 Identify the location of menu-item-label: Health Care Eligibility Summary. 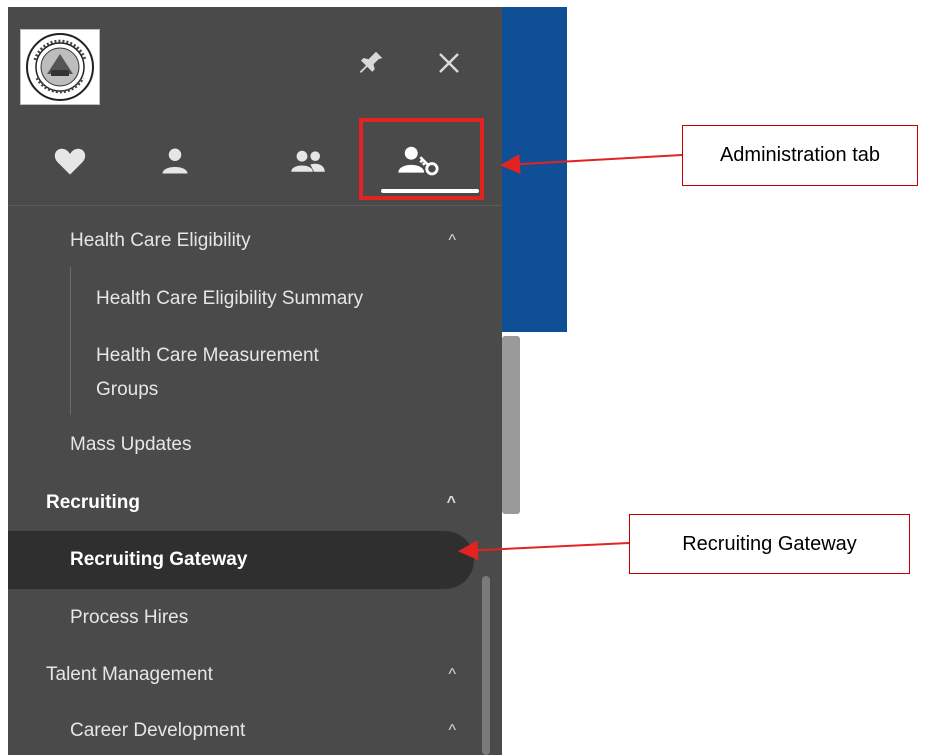
(230, 298).